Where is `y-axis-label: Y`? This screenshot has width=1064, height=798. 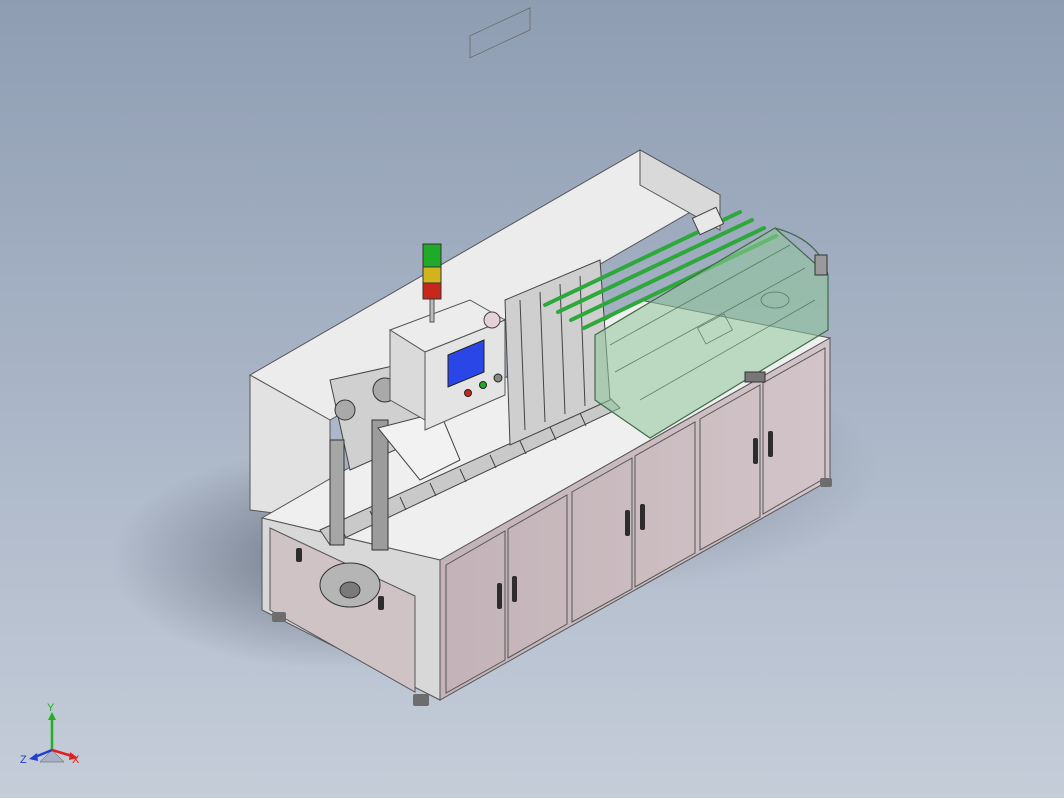 y-axis-label: Y is located at coordinates (51, 708).